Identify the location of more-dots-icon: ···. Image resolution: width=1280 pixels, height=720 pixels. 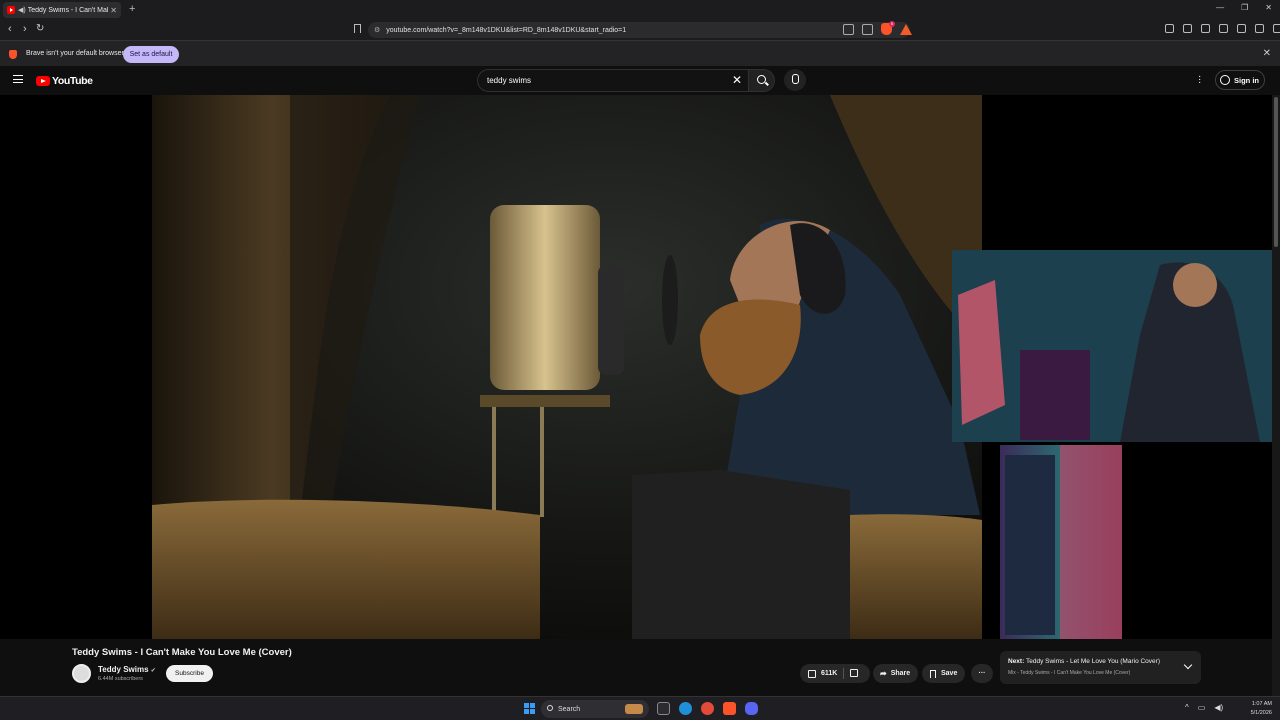
(982, 673).